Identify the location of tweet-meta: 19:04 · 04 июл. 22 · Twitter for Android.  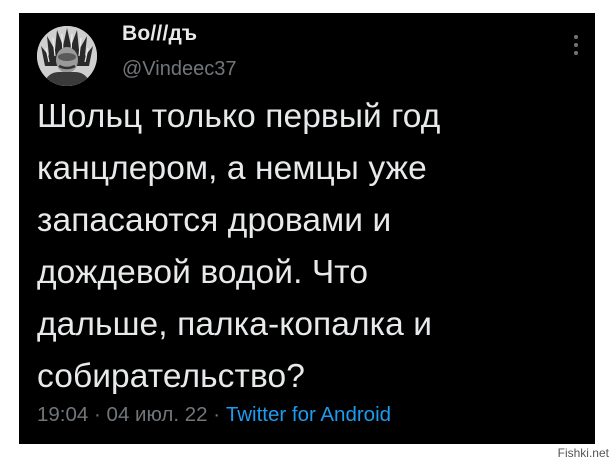
(214, 415).